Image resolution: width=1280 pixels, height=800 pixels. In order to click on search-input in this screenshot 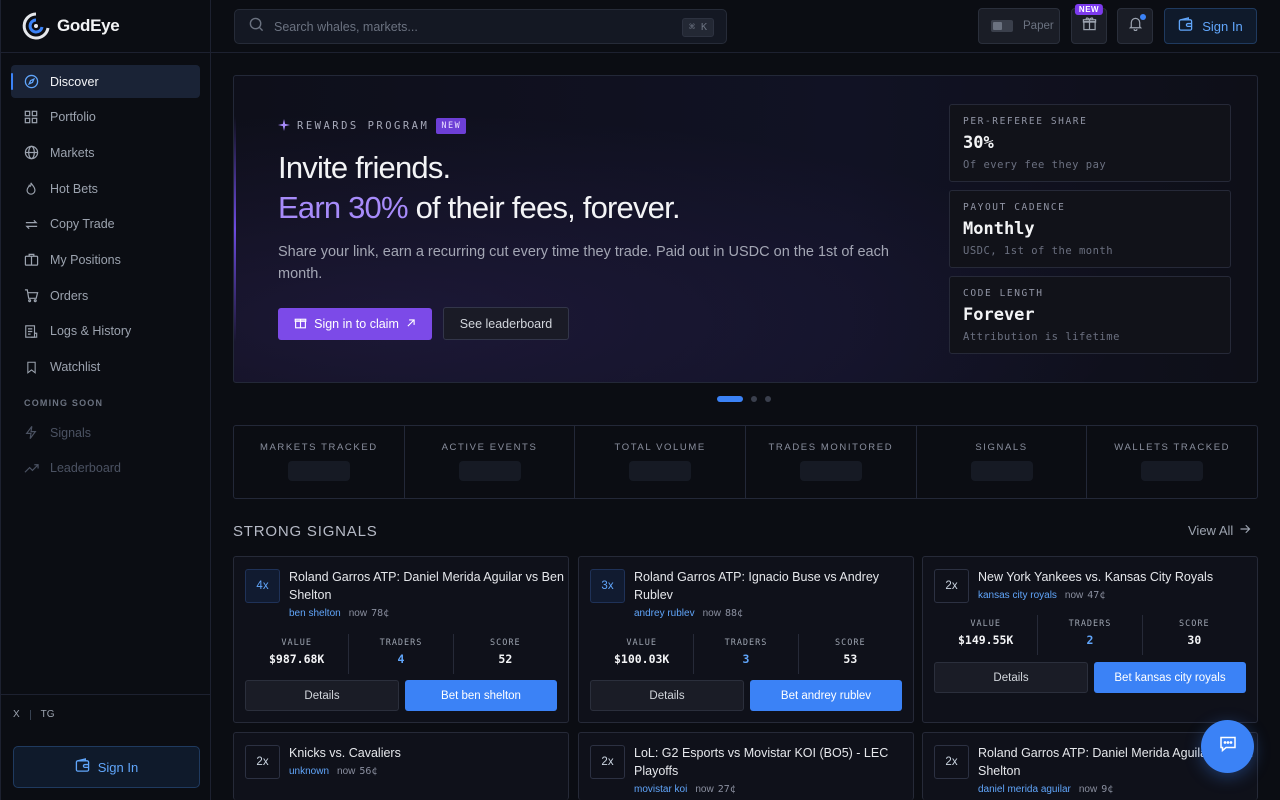, I will do `click(464, 26)`.